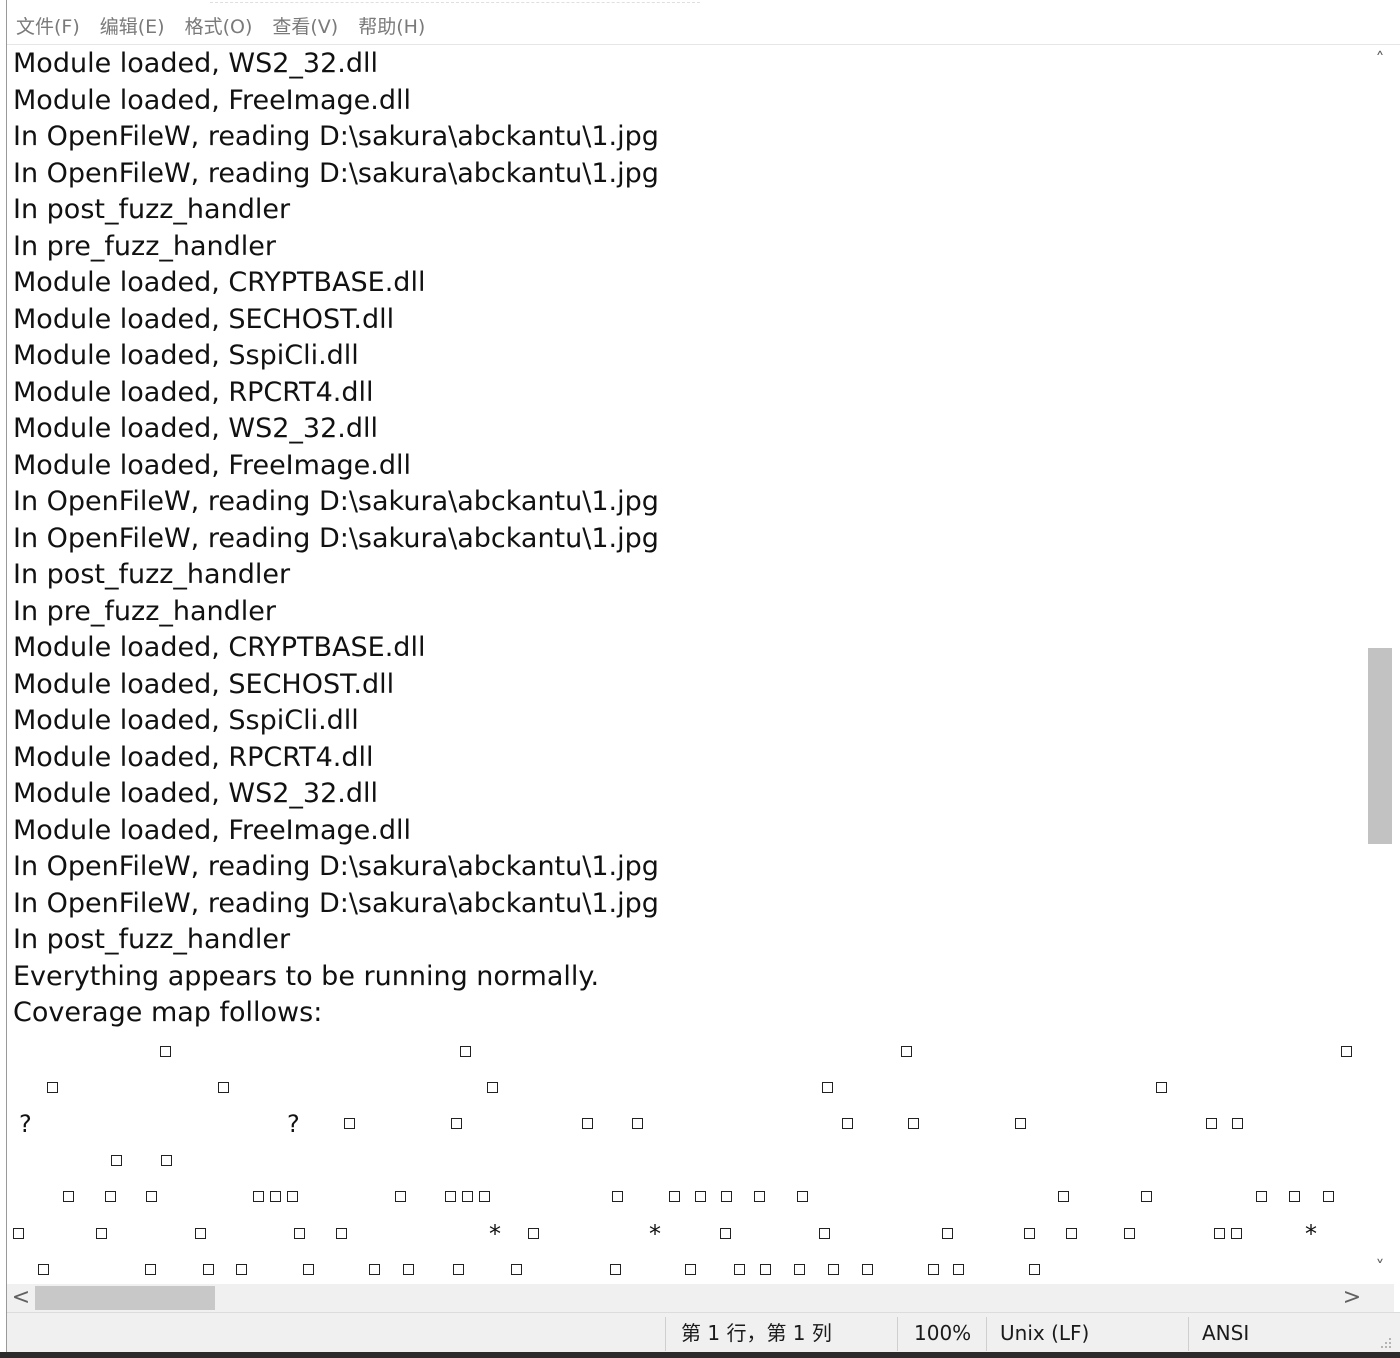  What do you see at coordinates (1380, 60) in the screenshot?
I see `scroll-up-icon: ˄` at bounding box center [1380, 60].